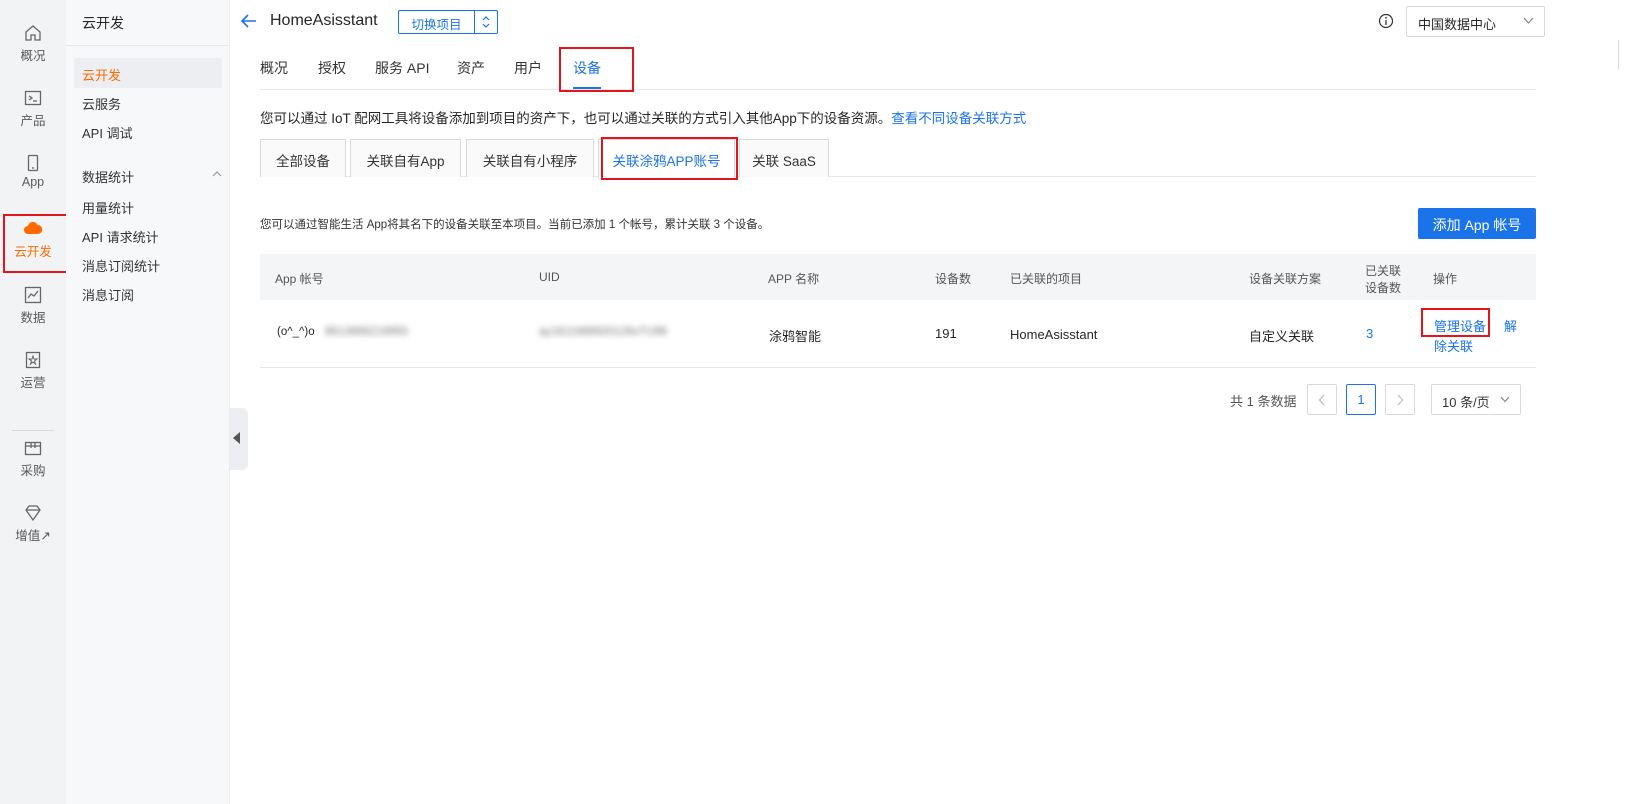 The image size is (1629, 804). Describe the element at coordinates (367, 332) in the screenshot. I see `account-number: 8613866219955` at that location.